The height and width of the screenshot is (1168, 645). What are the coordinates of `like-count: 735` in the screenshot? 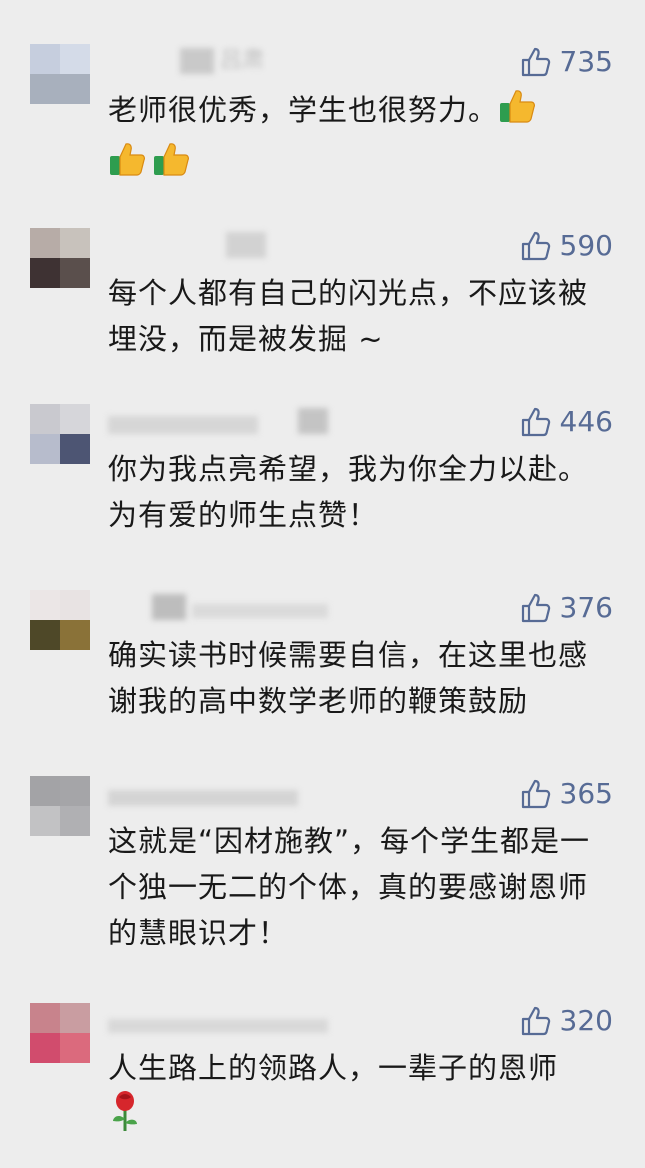 It's located at (586, 61).